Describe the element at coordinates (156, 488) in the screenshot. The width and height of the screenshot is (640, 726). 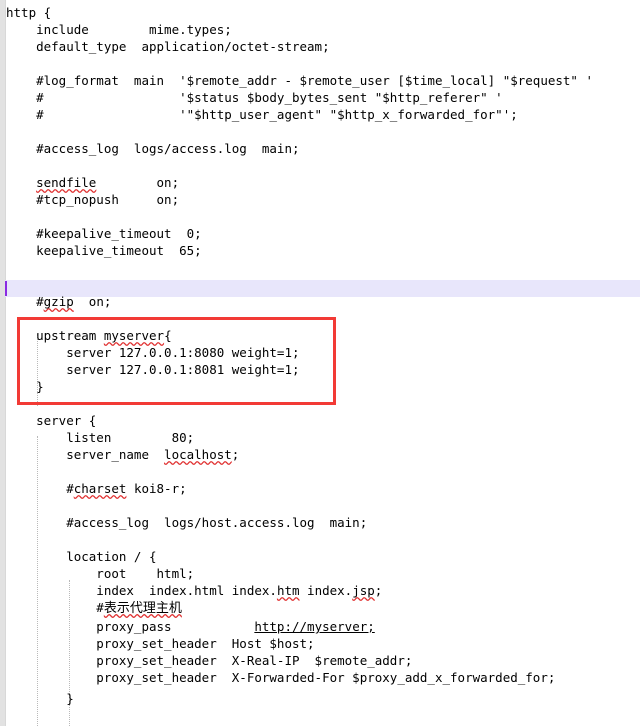
I see `code-fragment: koi8-r;` at that location.